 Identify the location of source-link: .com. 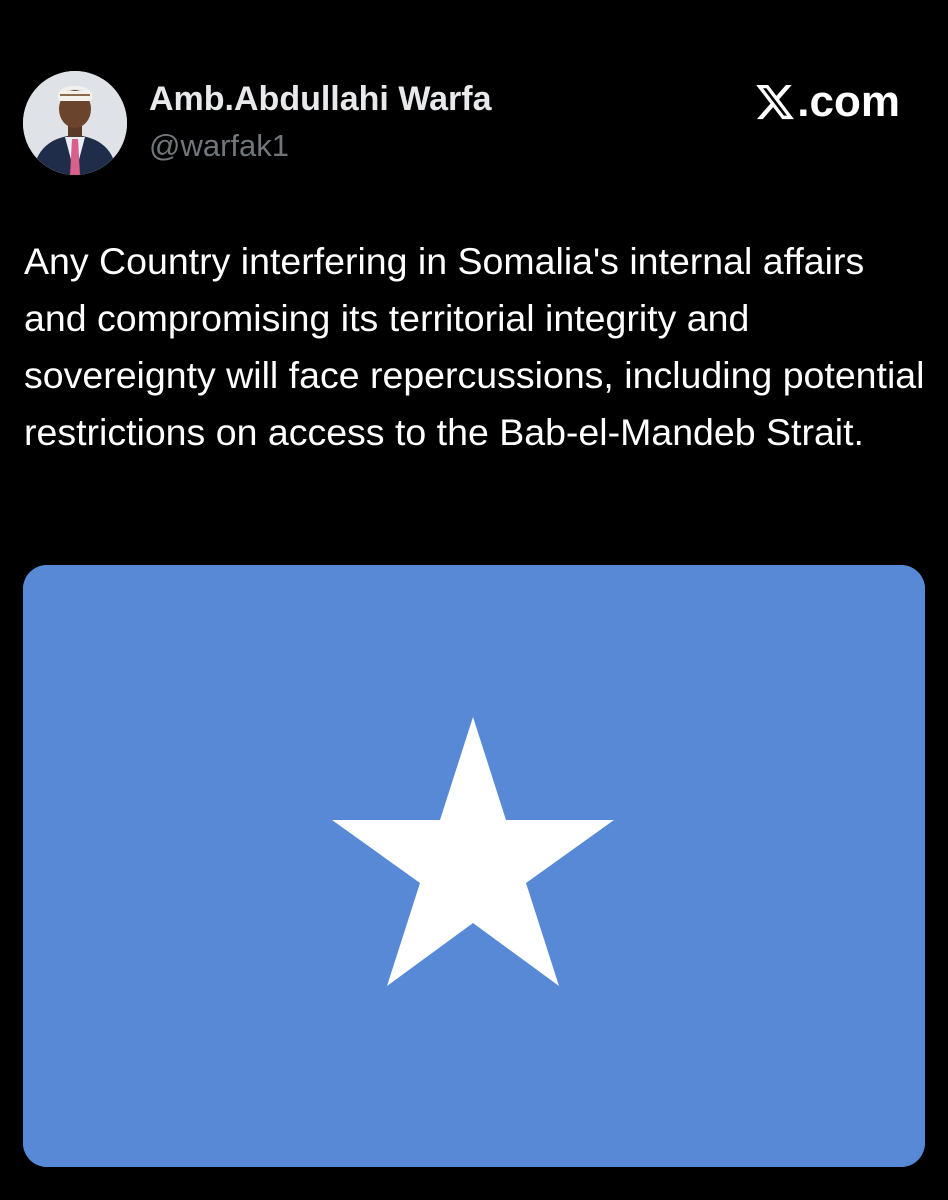
(827, 102).